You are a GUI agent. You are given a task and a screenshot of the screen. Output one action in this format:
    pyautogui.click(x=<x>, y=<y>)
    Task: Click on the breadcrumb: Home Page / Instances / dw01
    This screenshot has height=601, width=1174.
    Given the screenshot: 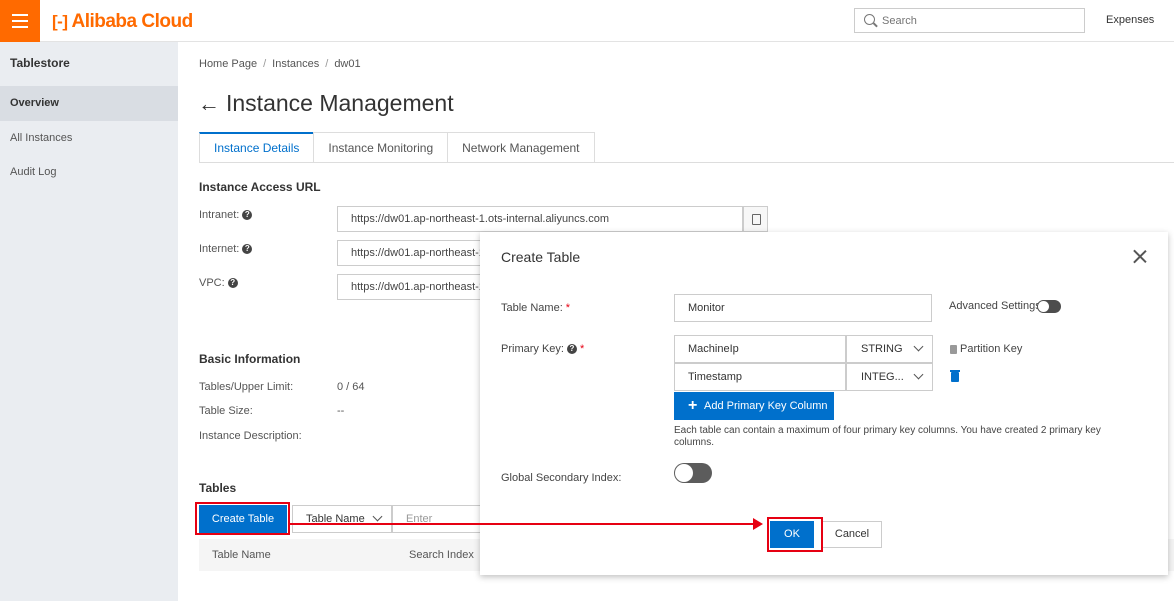 What is the action you would take?
    pyautogui.click(x=280, y=64)
    